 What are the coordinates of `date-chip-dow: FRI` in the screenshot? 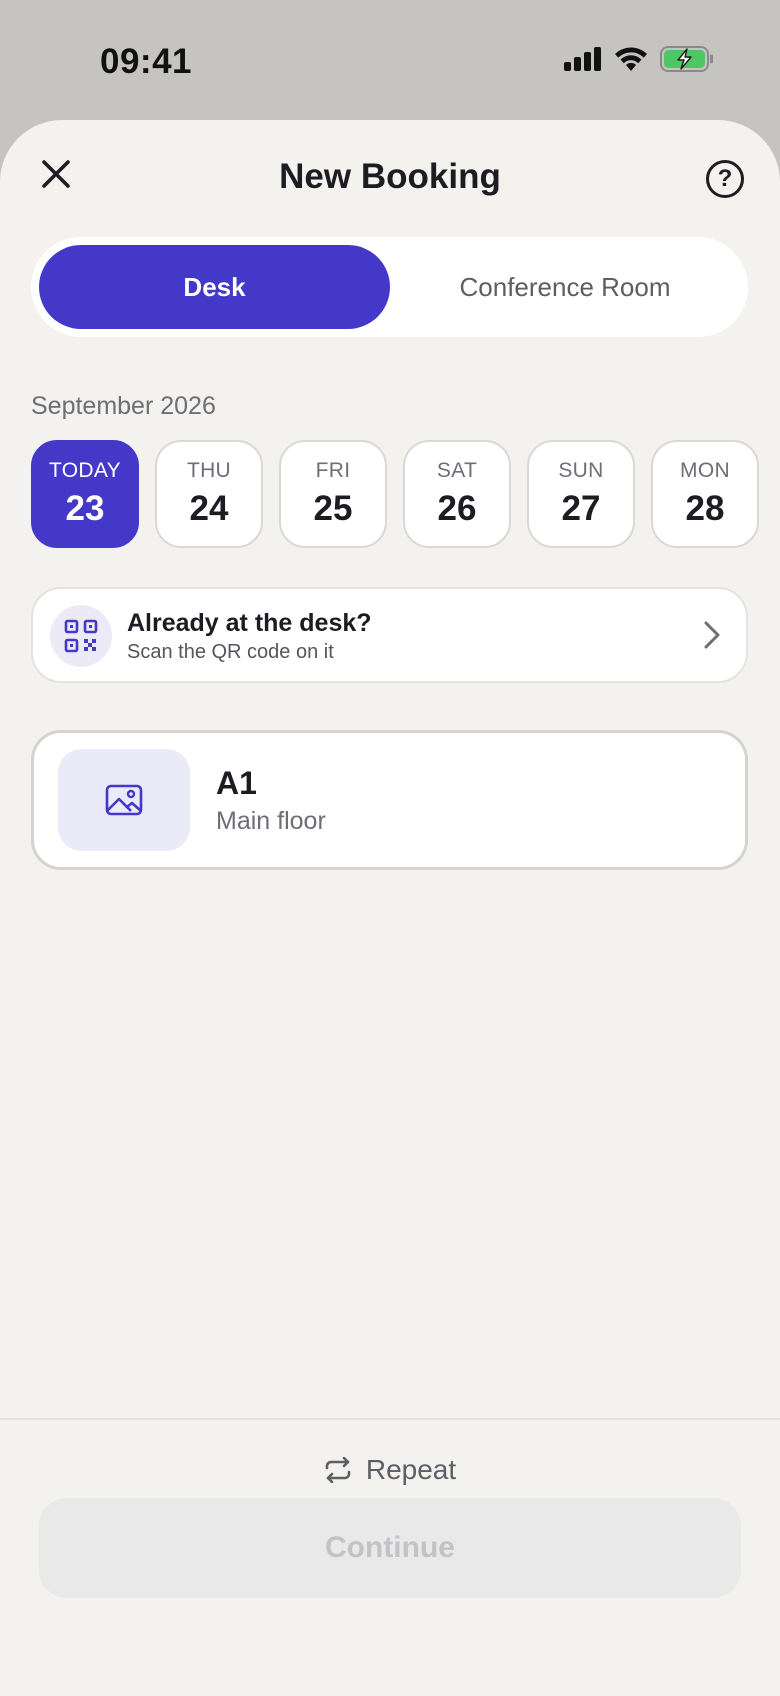 It's located at (333, 470).